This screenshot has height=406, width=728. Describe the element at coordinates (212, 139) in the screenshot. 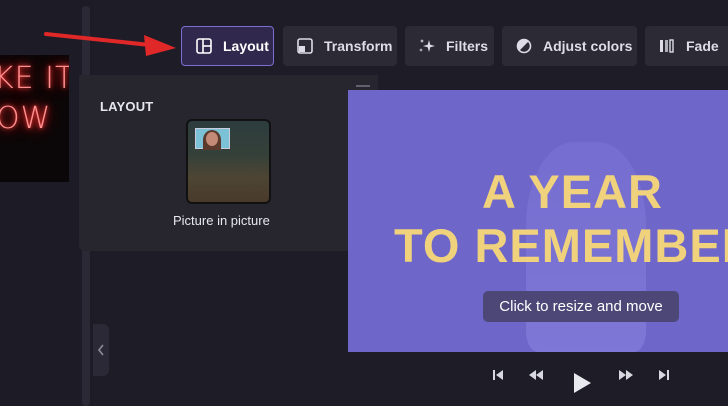

I see `pip-inset-thumbnail` at that location.